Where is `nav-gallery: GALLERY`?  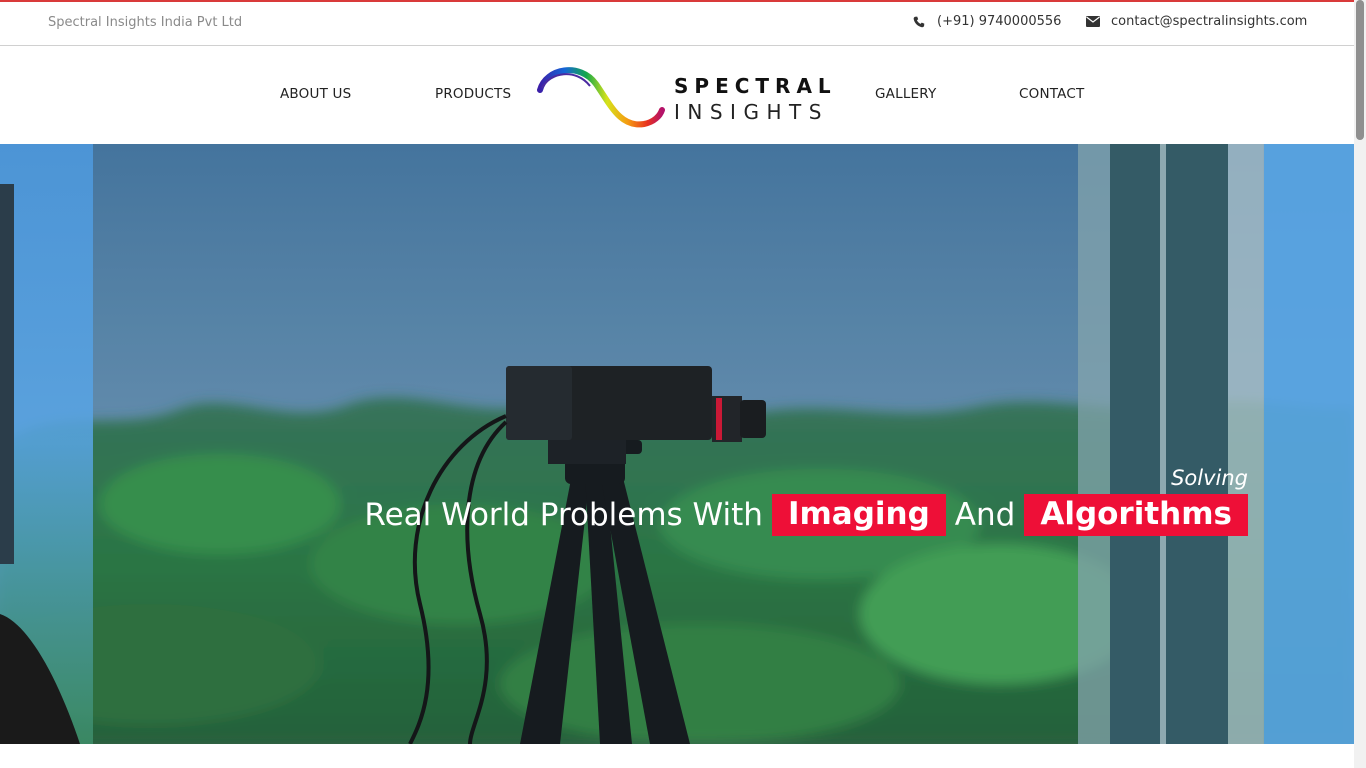
nav-gallery: GALLERY is located at coordinates (905, 94).